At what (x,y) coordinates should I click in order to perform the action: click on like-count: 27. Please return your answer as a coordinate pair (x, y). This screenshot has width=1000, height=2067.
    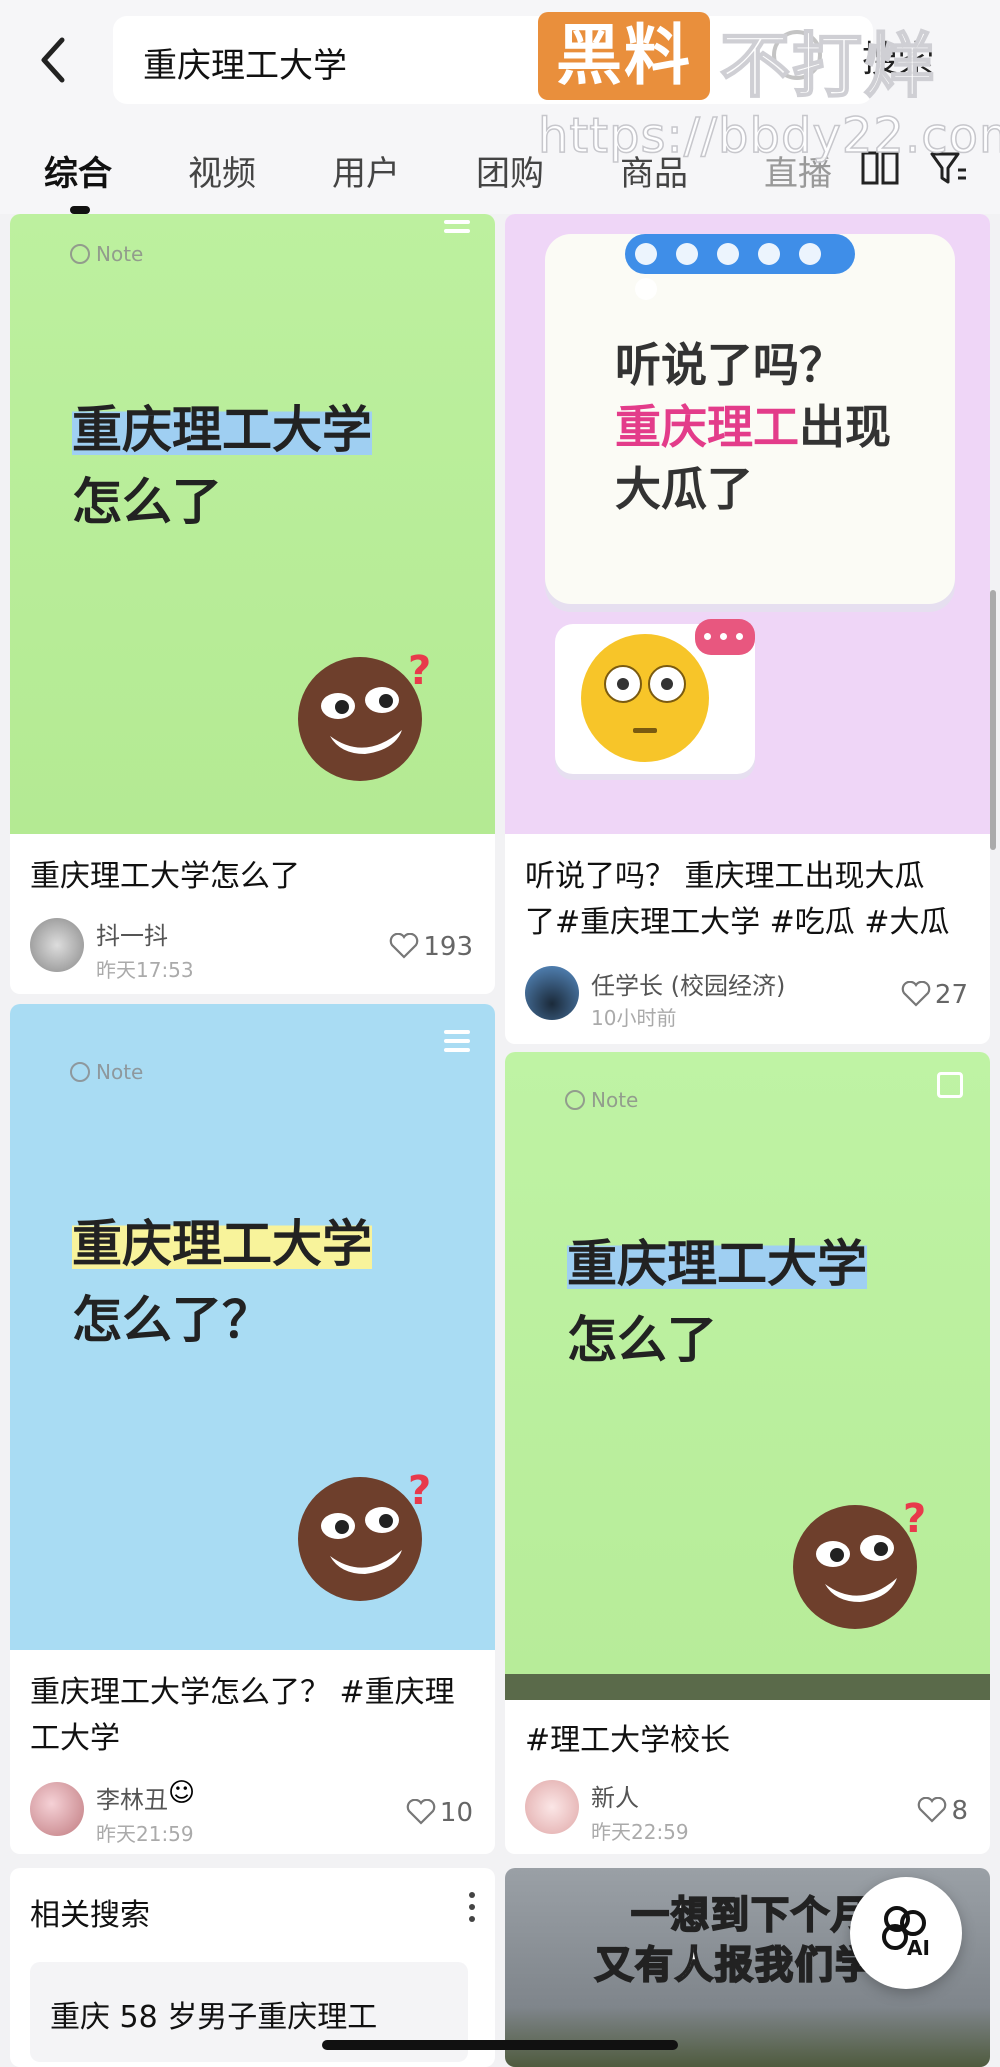
    Looking at the image, I should click on (934, 995).